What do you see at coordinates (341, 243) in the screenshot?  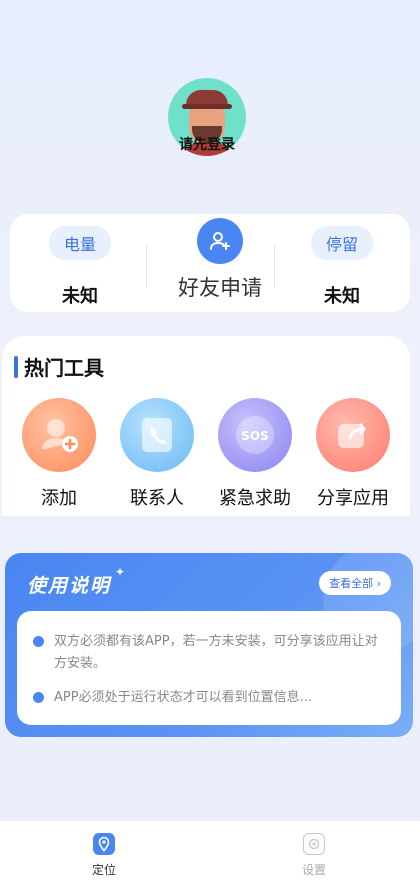 I see `stay-label: 停留` at bounding box center [341, 243].